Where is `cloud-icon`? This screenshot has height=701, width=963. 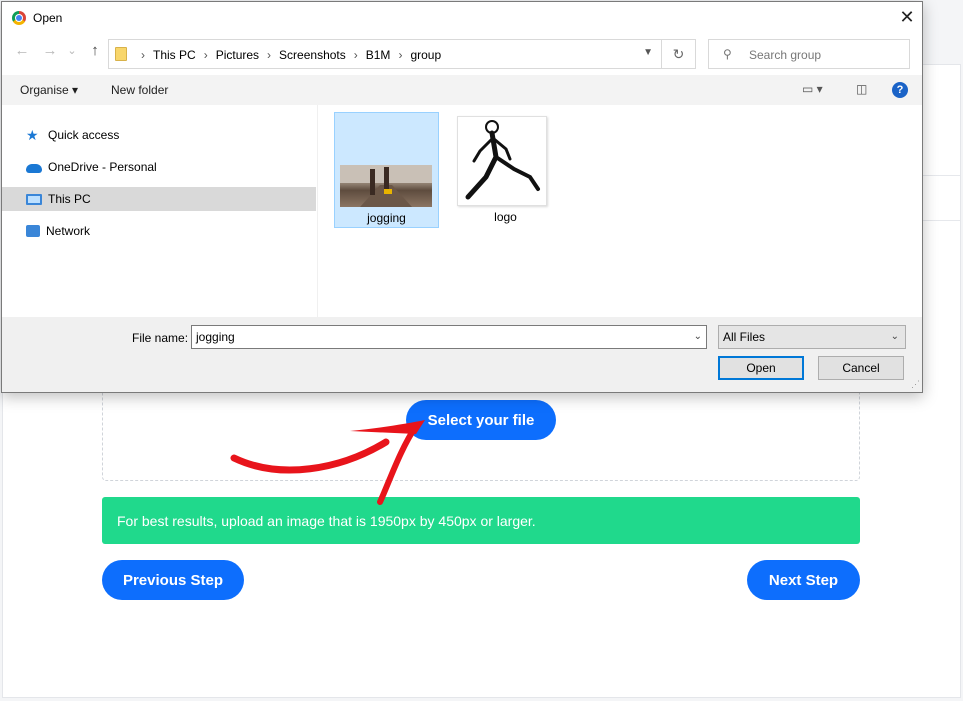
cloud-icon is located at coordinates (34, 168).